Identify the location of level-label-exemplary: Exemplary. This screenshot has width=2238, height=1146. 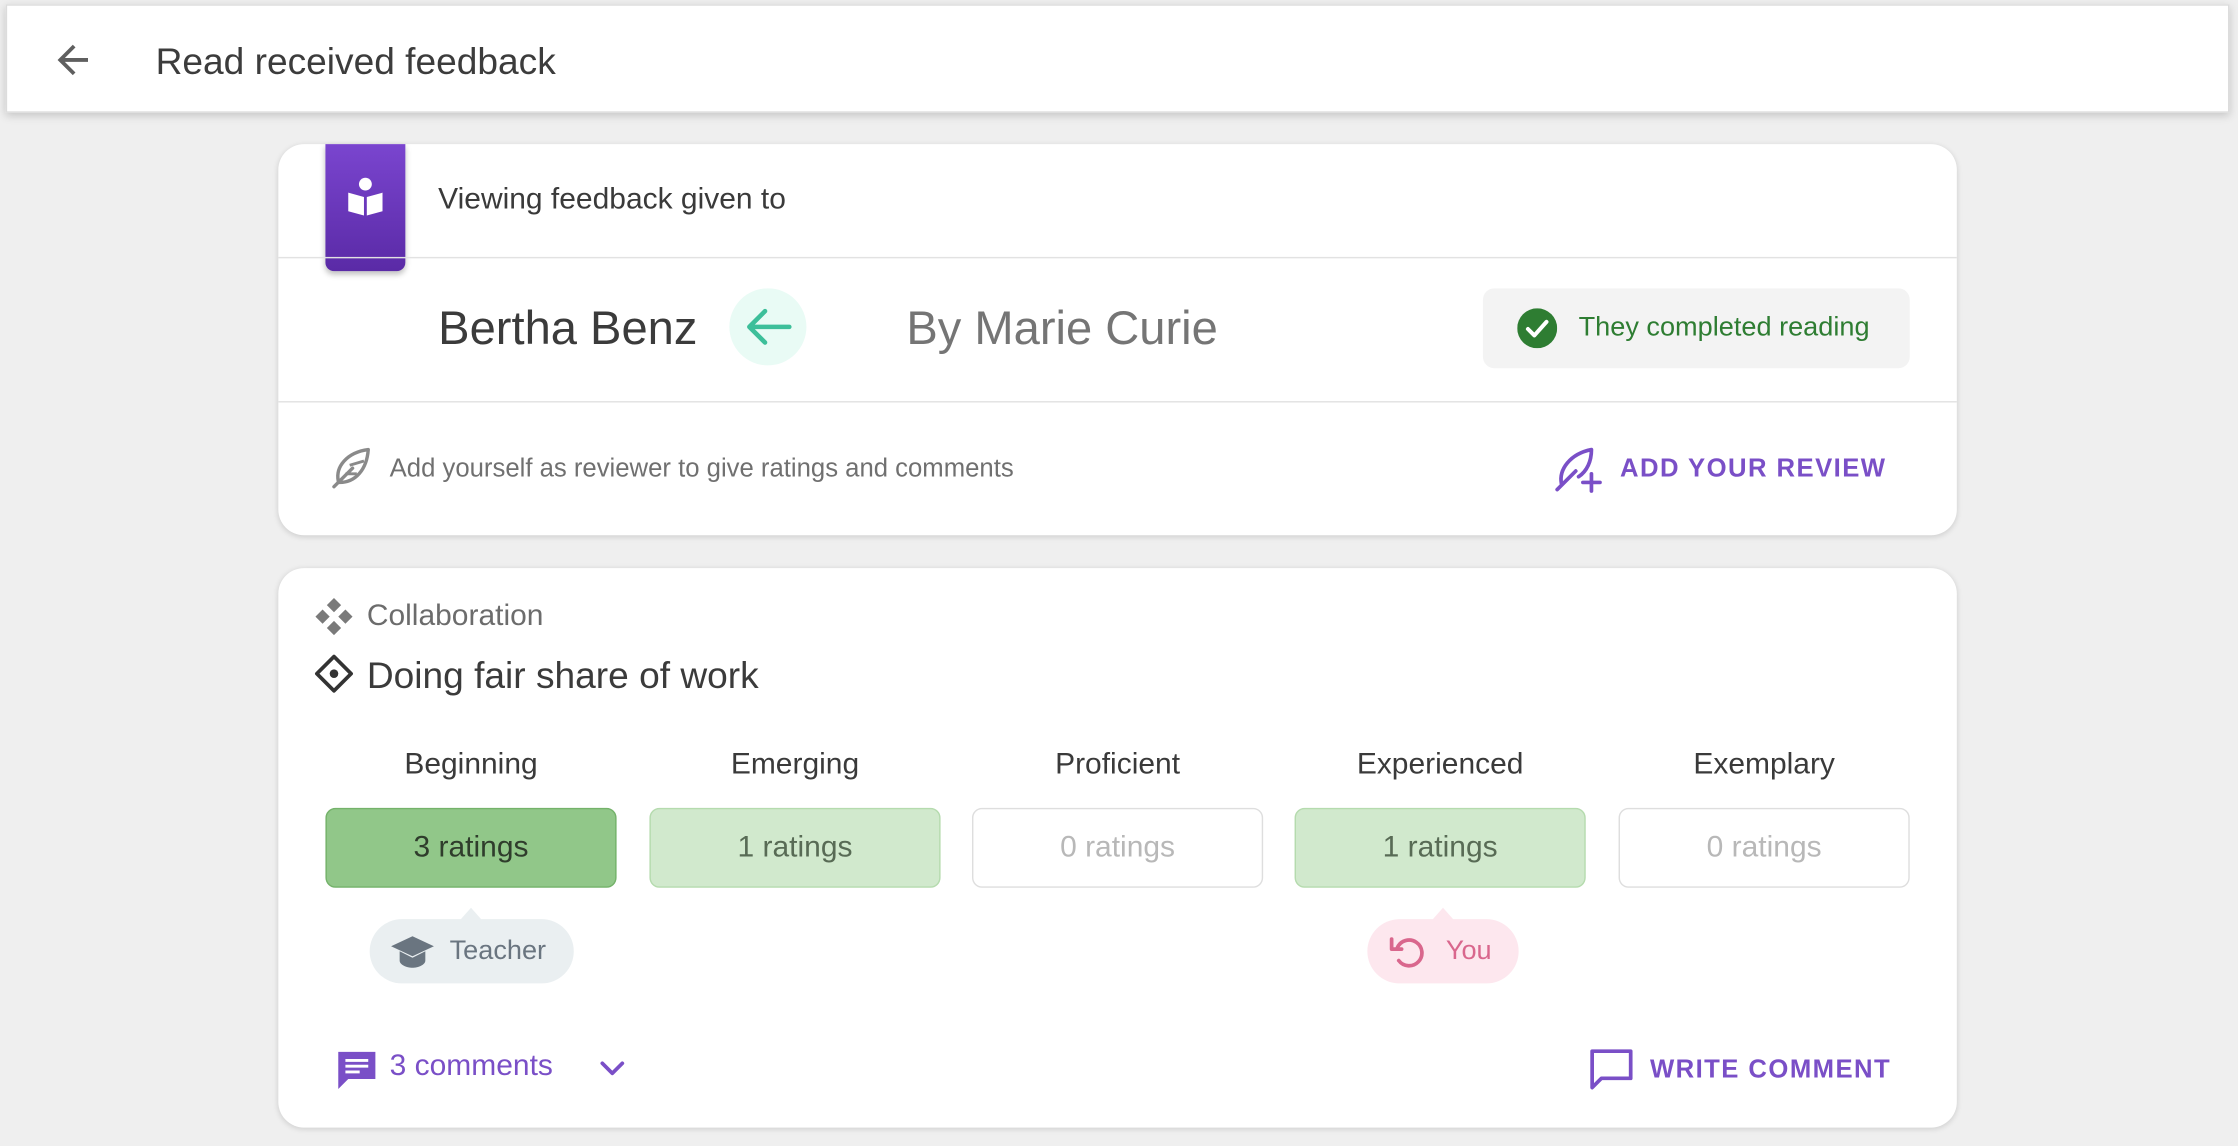
(1764, 764).